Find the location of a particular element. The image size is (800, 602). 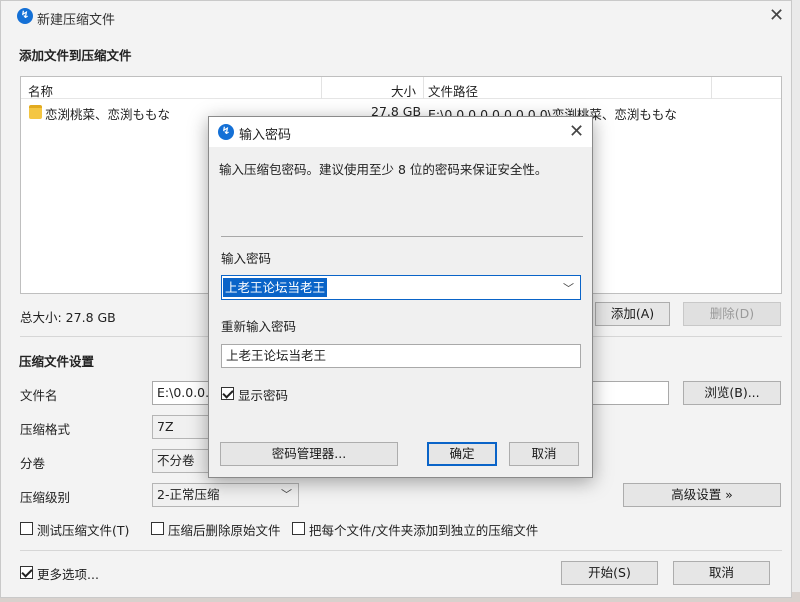

file-list-header: 名称 大小 文件路径 is located at coordinates (401, 88).